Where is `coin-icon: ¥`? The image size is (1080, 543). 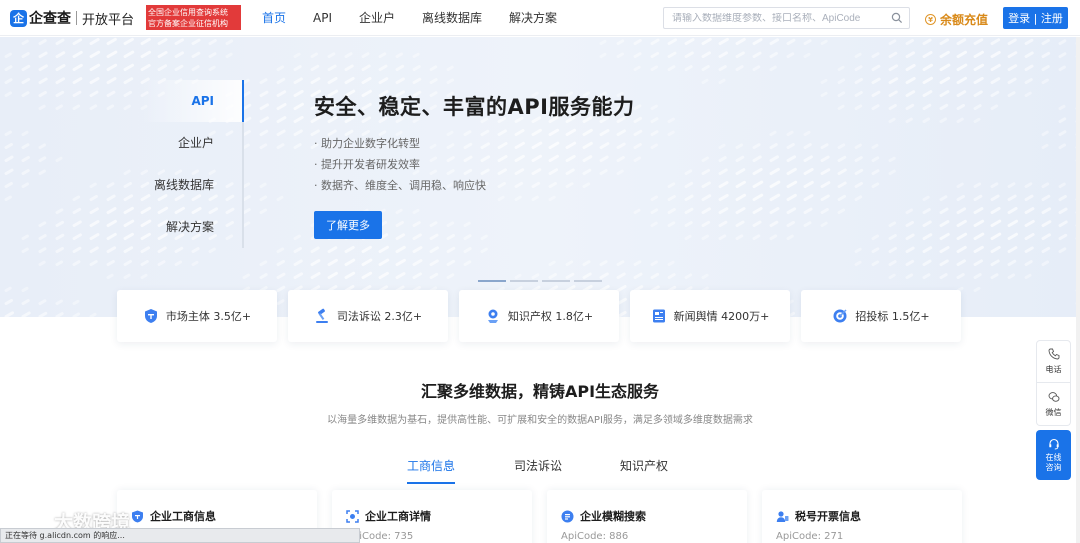 coin-icon: ¥ is located at coordinates (930, 19).